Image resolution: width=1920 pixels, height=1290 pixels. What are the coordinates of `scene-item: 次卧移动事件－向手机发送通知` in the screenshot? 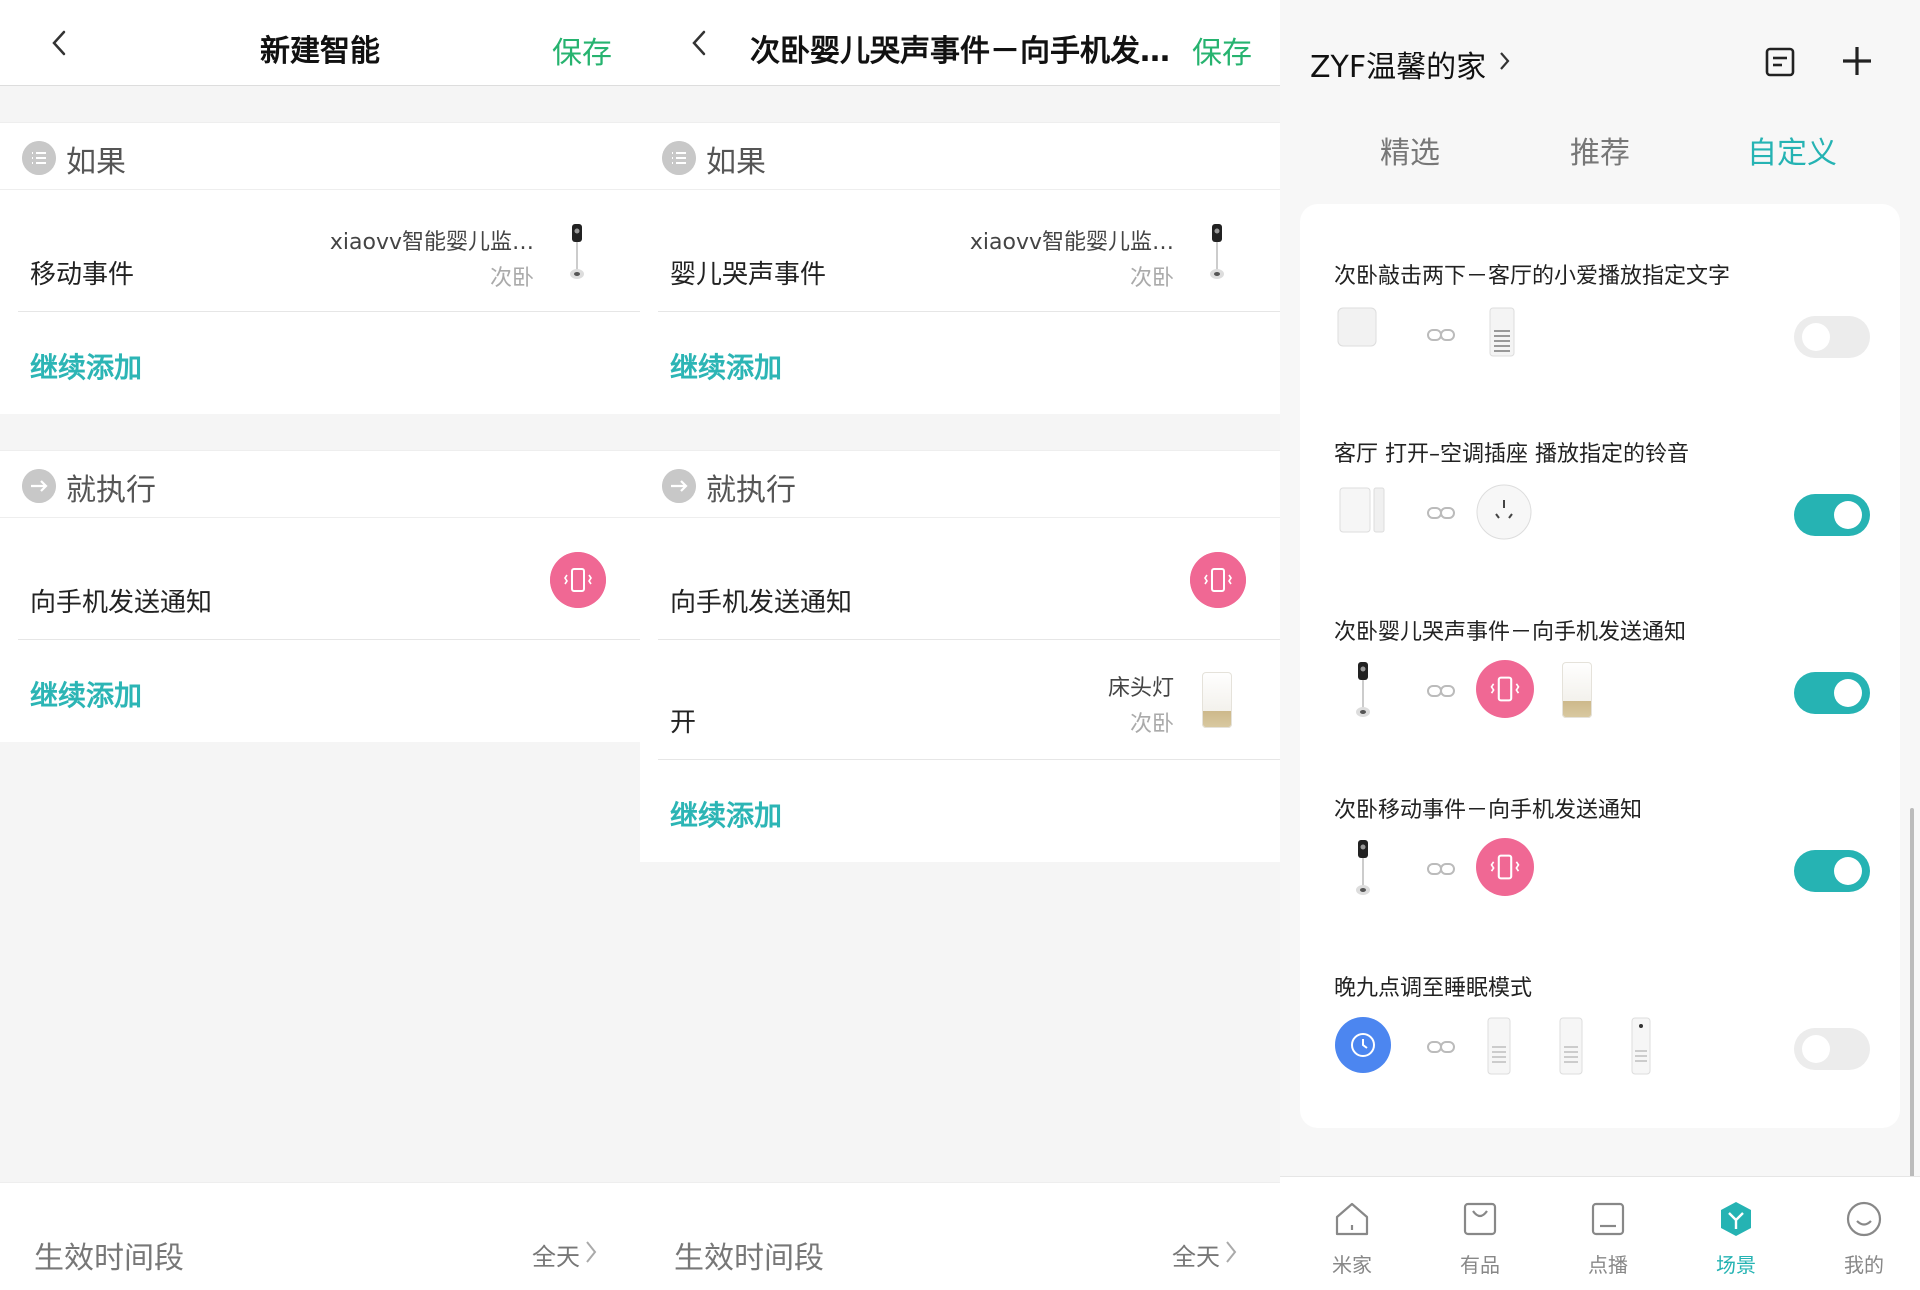 It's located at (1600, 827).